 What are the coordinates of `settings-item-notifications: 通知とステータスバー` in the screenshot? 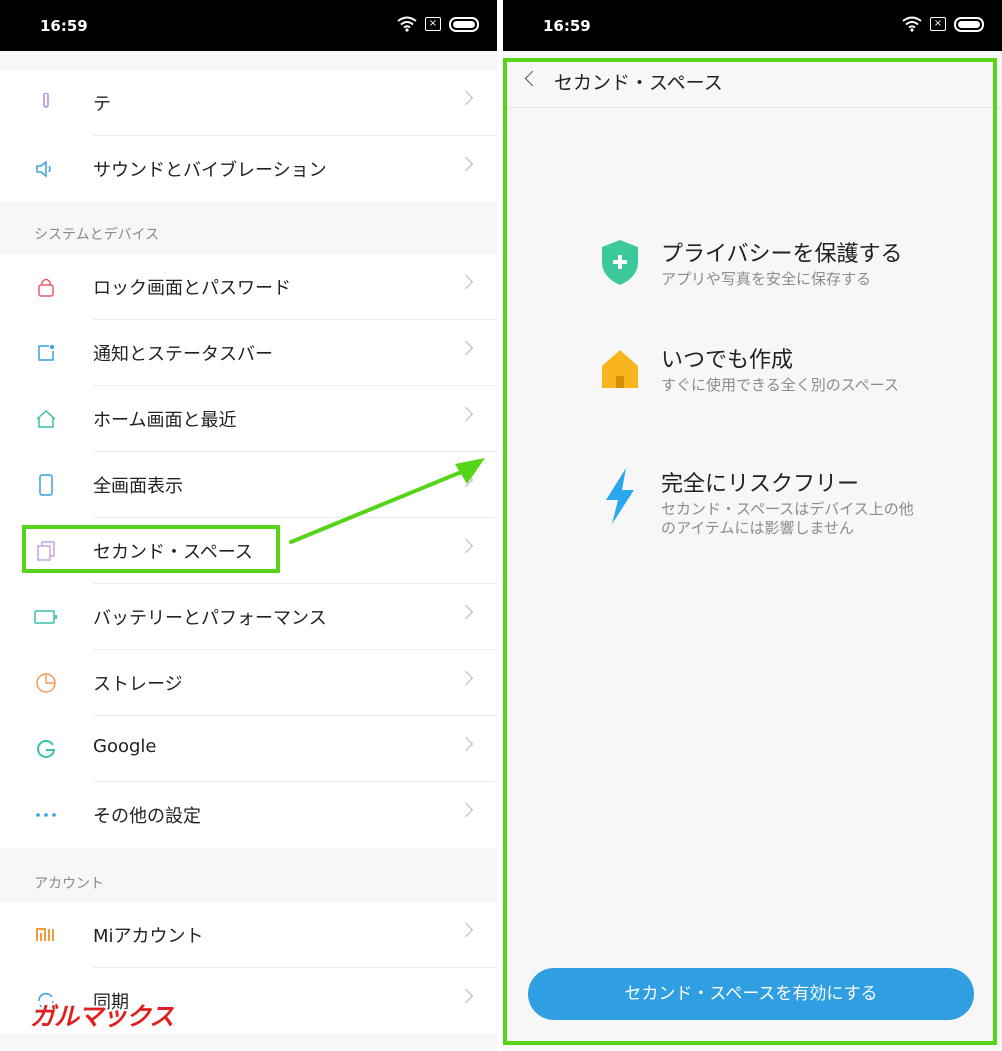 It's located at (248, 353).